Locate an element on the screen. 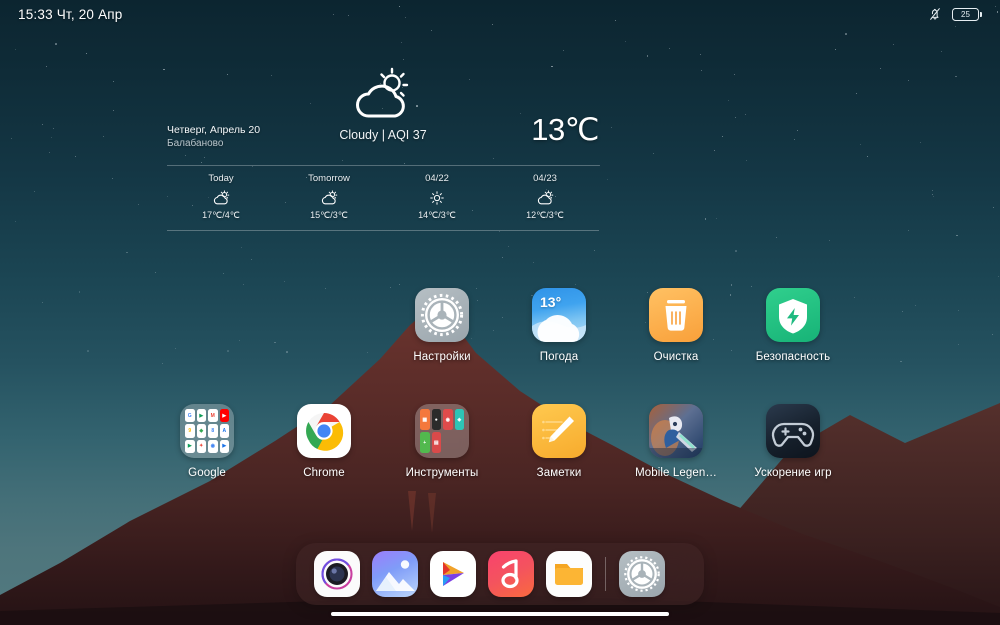  notes-pencil-icon is located at coordinates (559, 431).